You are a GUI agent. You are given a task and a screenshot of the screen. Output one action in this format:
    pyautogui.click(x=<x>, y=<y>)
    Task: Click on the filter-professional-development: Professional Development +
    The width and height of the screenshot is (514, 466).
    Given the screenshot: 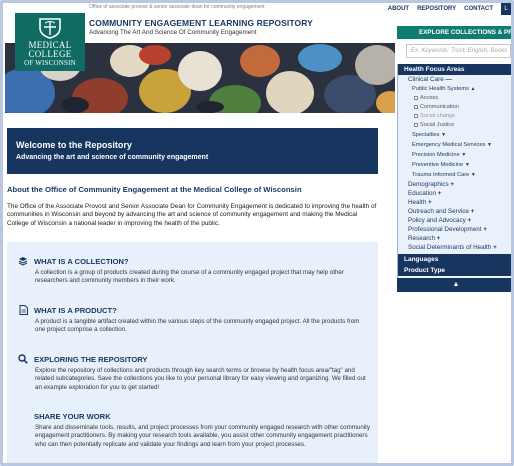 What is the action you would take?
    pyautogui.click(x=454, y=229)
    